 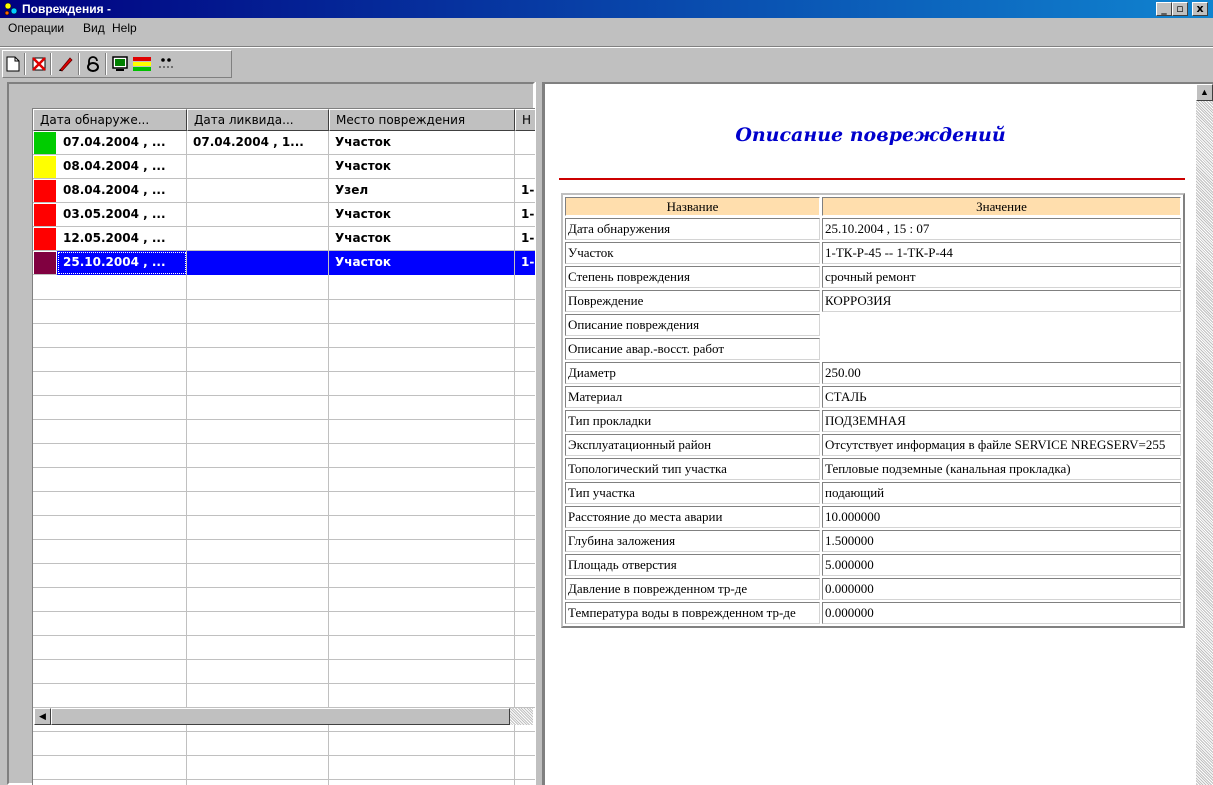 What do you see at coordinates (692, 469) in the screenshot?
I see `property-name: Топологический тип участка` at bounding box center [692, 469].